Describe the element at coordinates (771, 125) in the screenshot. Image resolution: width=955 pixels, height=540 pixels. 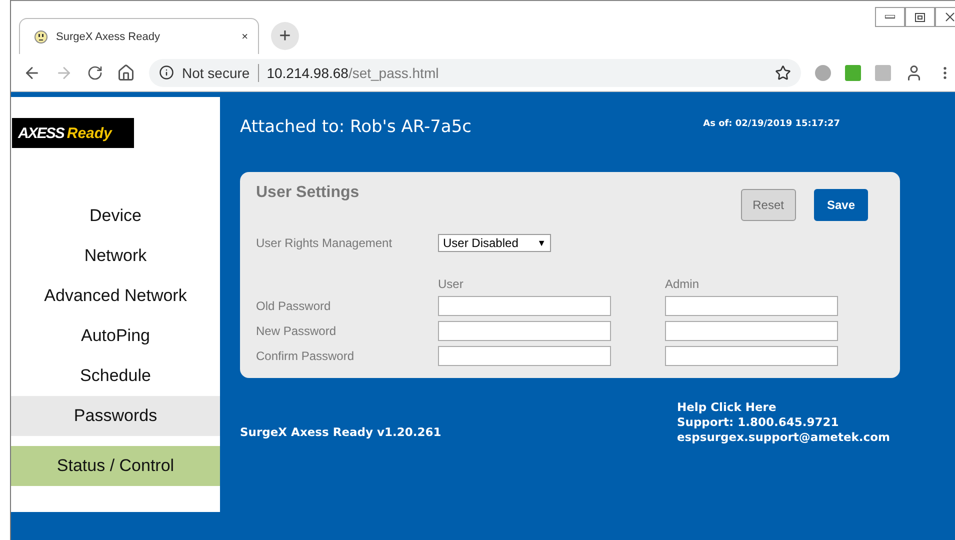
I see `timestamp: As of: 02/19/2019 15:17:27` at that location.